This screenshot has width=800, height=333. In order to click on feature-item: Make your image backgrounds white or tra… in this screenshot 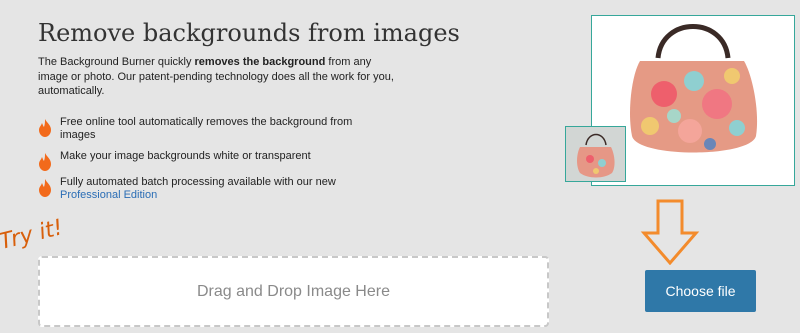, I will do `click(209, 163)`.